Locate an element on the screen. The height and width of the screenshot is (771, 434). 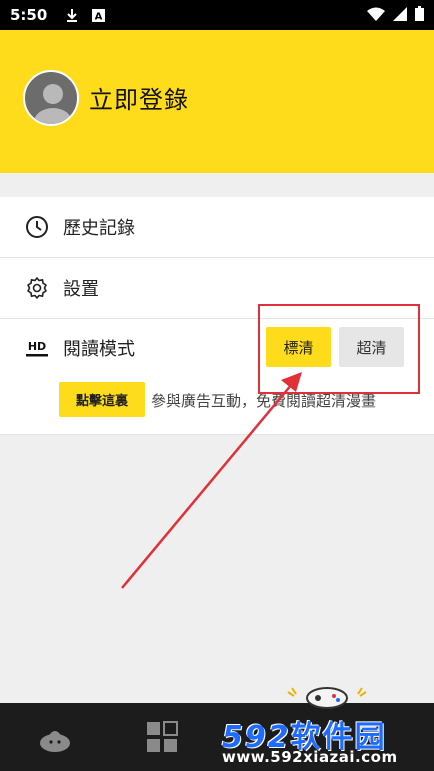
watermark: 592软件园 www.592xiazai.com is located at coordinates (324, 740).